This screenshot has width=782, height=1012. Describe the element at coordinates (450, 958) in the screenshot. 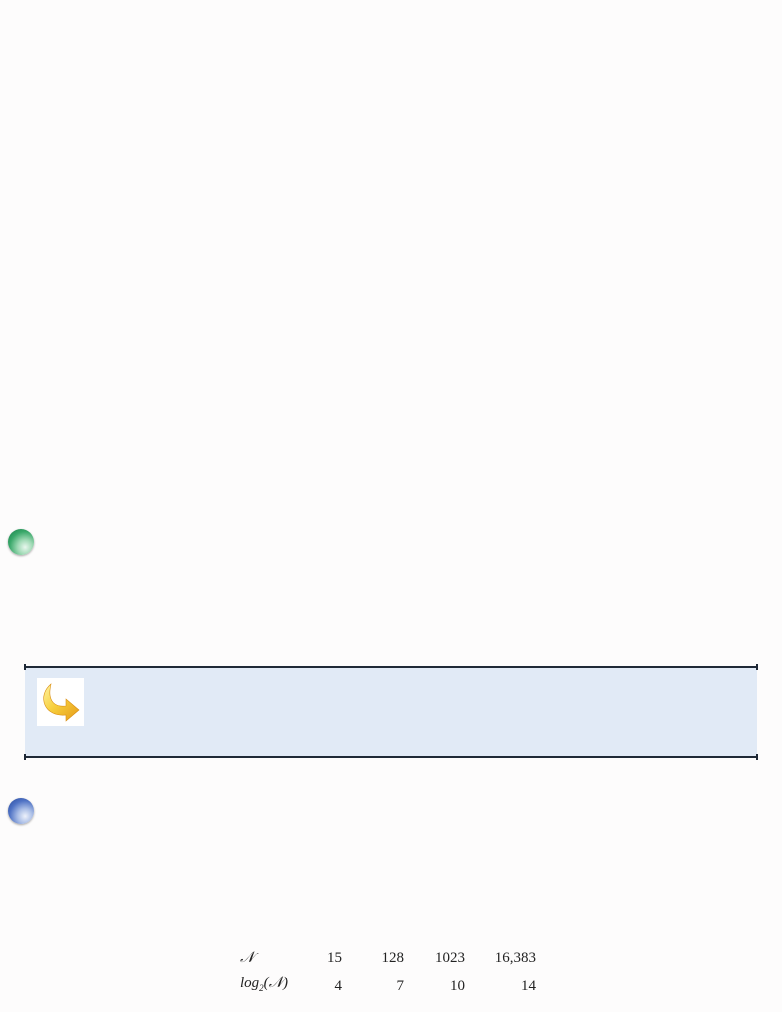

I see `table-cell: 1023` at that location.